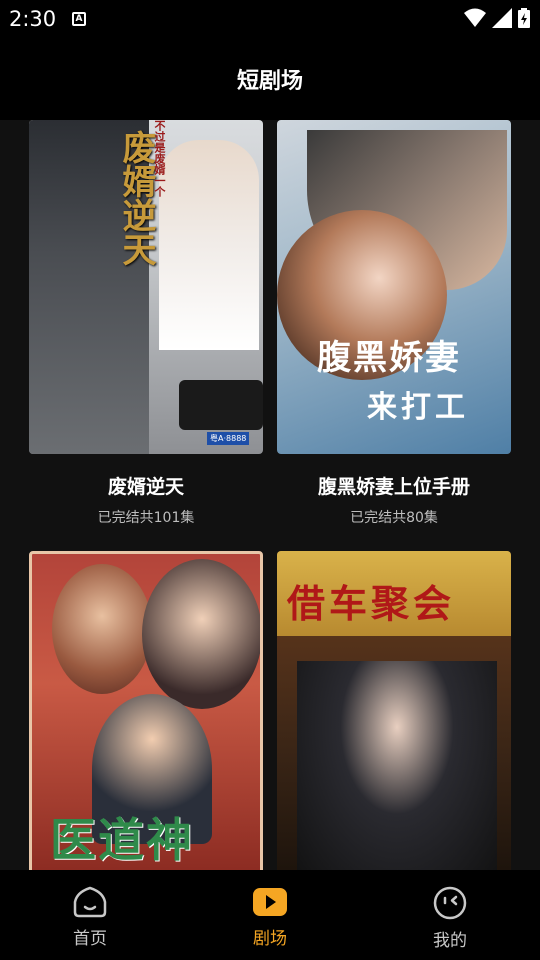 The width and height of the screenshot is (540, 960). I want to click on poster-title: 医道神, so click(122, 840).